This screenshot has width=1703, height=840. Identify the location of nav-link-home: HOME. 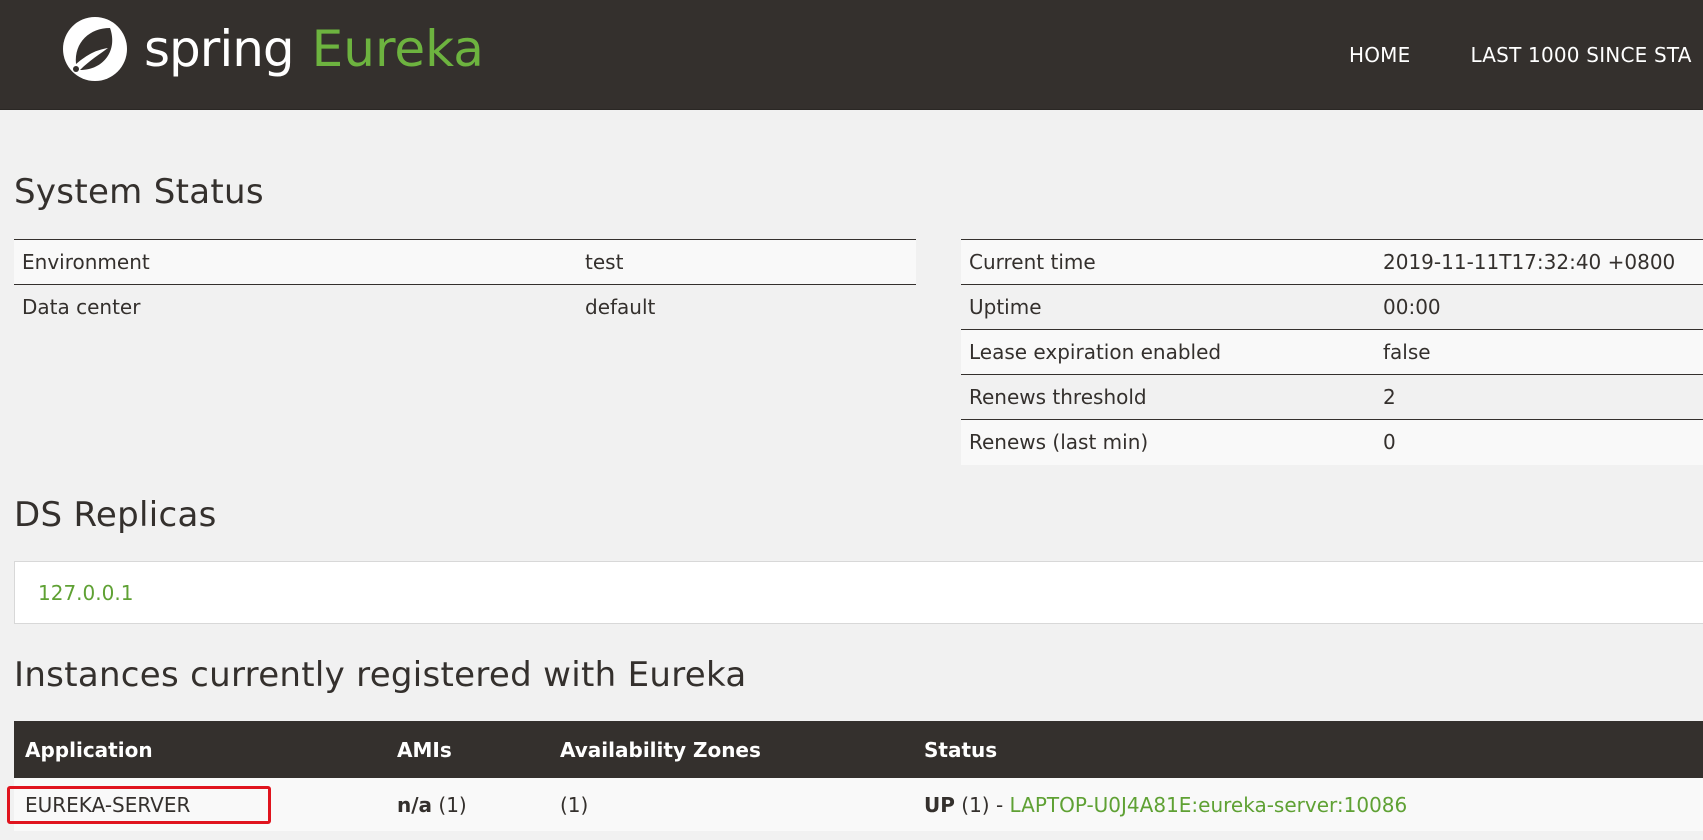
(1379, 55).